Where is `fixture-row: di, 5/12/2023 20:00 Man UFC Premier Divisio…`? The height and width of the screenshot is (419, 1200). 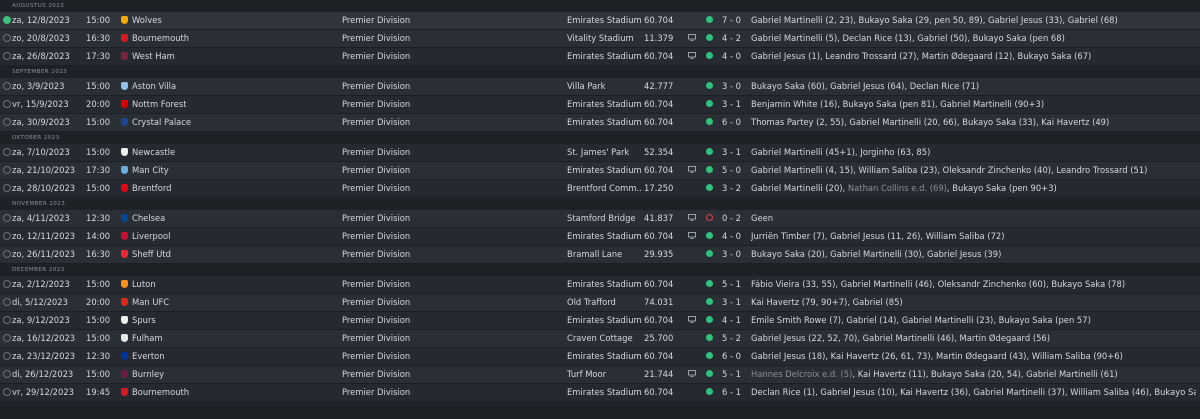
fixture-row: di, 5/12/2023 20:00 Man UFC Premier Divisio… is located at coordinates (600, 303).